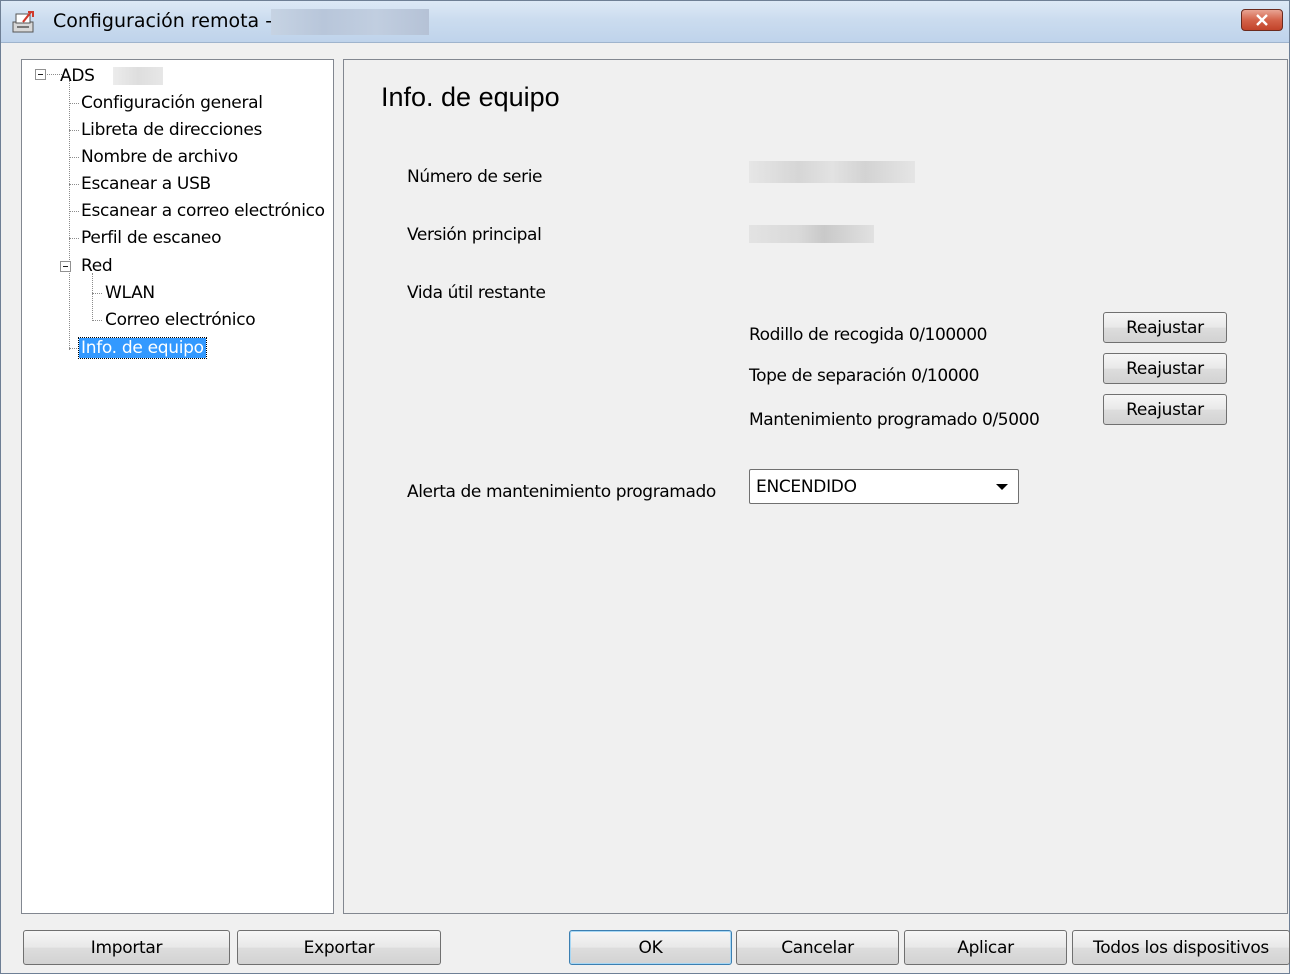 This screenshot has width=1290, height=974. What do you see at coordinates (868, 335) in the screenshot?
I see `pick-up-roller-counter: Rodillo de recogida 0/100000` at bounding box center [868, 335].